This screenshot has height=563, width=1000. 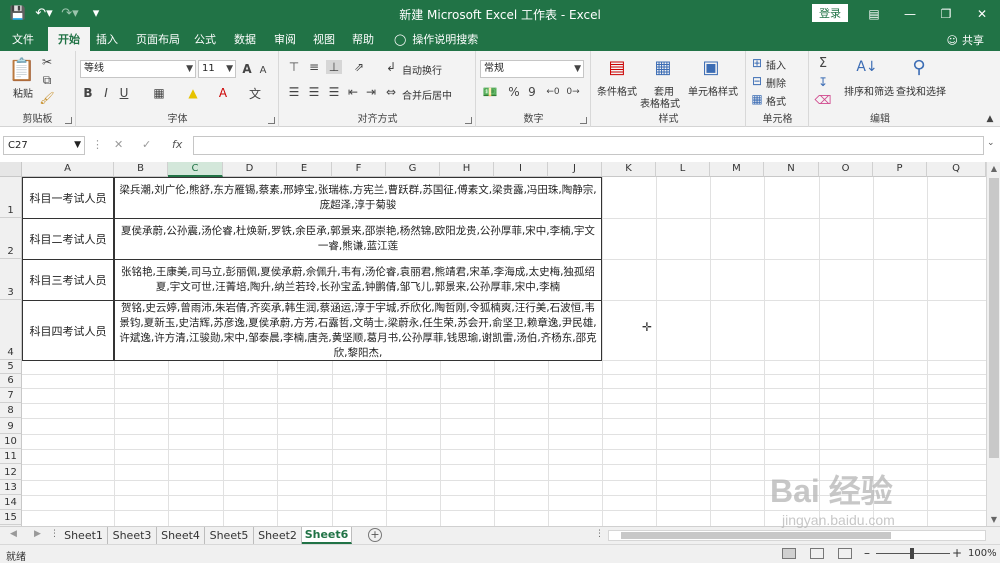 I want to click on sheet-tab-sheet6: Sheet6, so click(x=327, y=535).